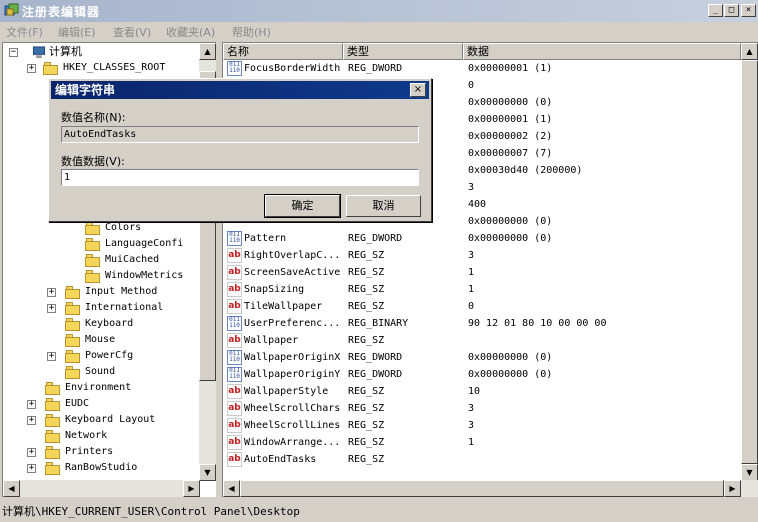  What do you see at coordinates (471, 255) in the screenshot?
I see `value-data: 3` at bounding box center [471, 255].